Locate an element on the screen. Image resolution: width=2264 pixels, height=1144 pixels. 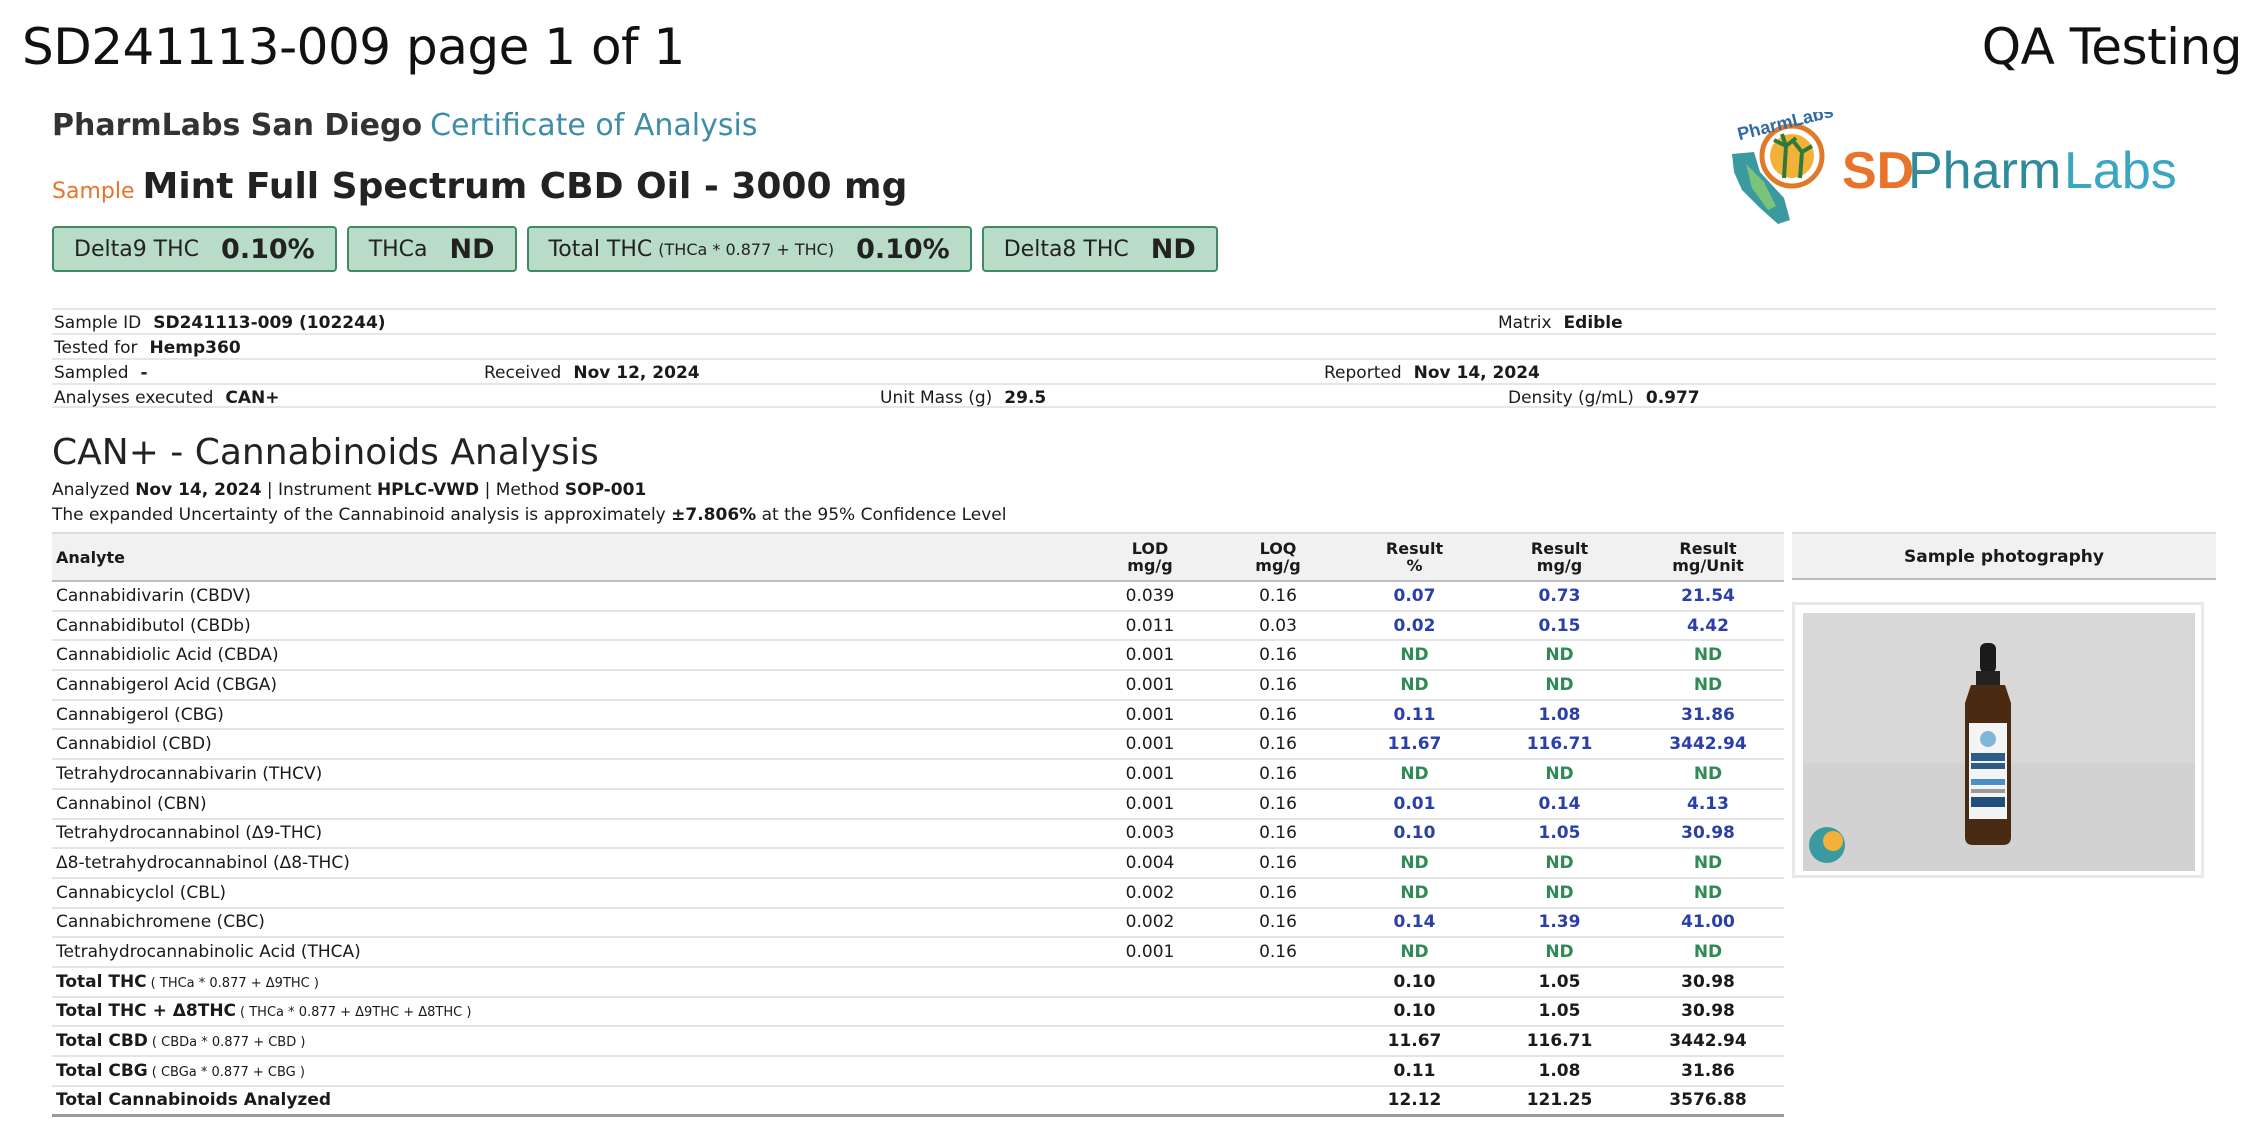
col-loq-line2: mg/g is located at coordinates (1278, 565).